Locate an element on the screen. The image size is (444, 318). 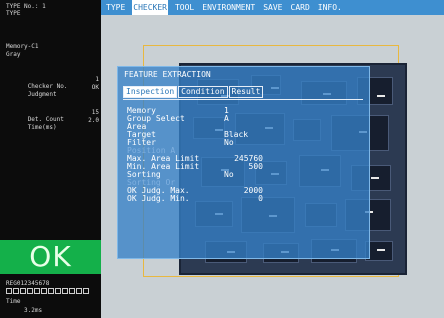
dialog-tabs: Inspection Condition Result is located at coordinates (193, 92).